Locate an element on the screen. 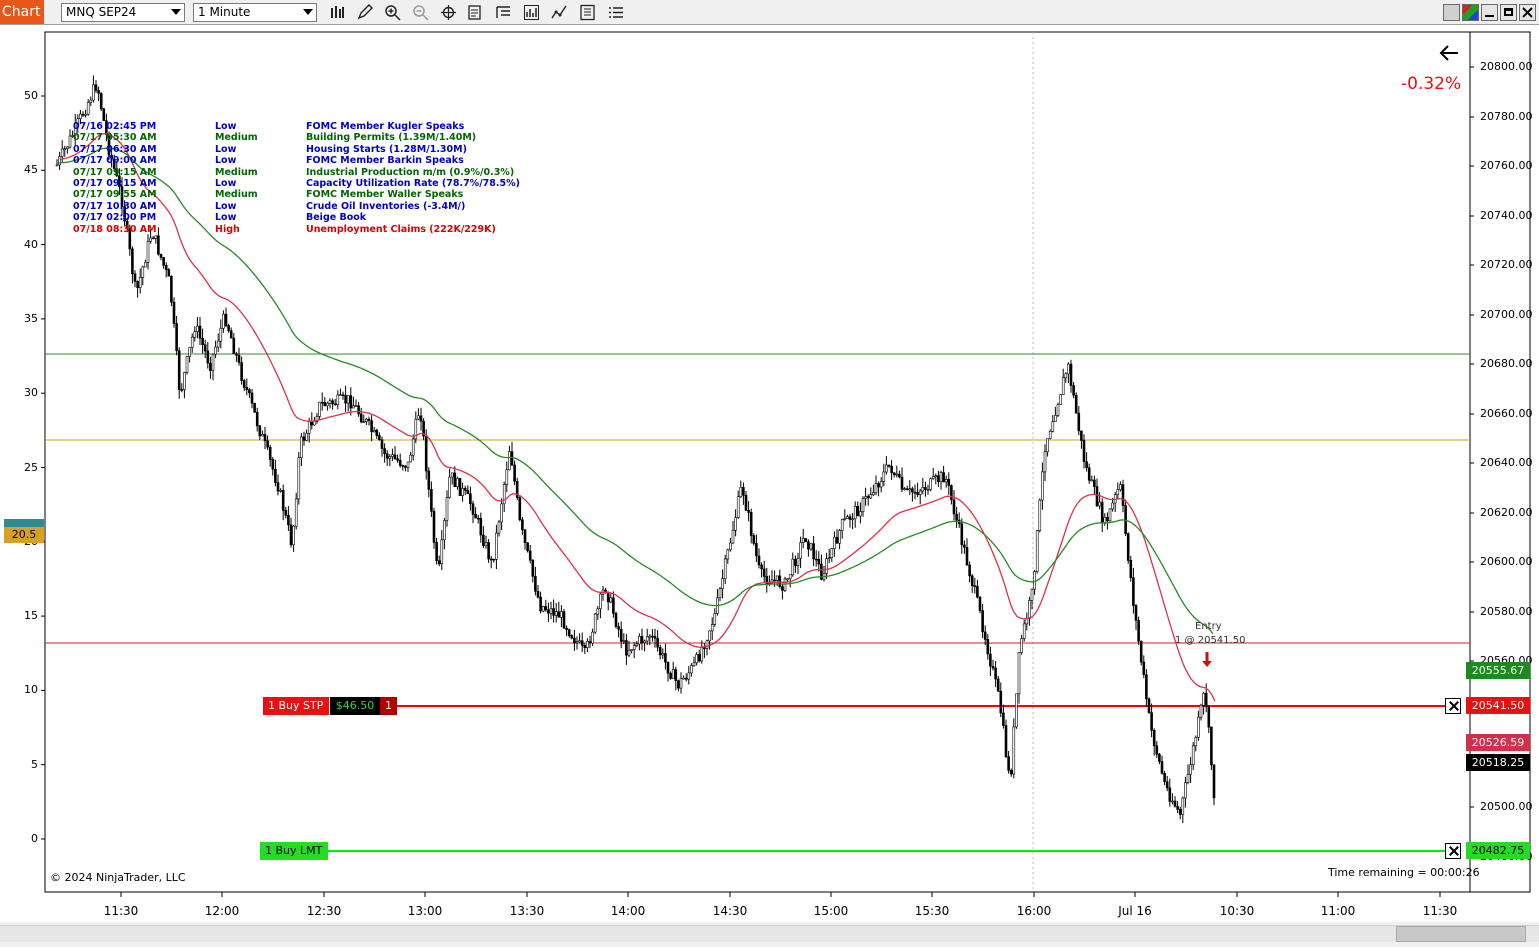 The image size is (1539, 947). news-date: 07/17 10:30 AM is located at coordinates (115, 206).